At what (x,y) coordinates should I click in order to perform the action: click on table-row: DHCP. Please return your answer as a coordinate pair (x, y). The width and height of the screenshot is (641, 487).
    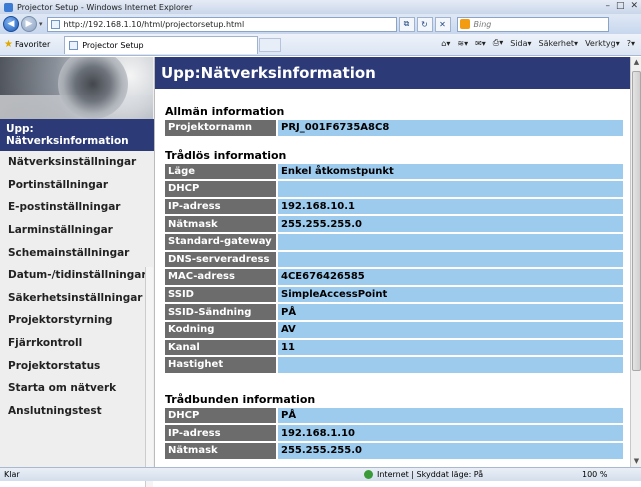
    Looking at the image, I should click on (394, 189).